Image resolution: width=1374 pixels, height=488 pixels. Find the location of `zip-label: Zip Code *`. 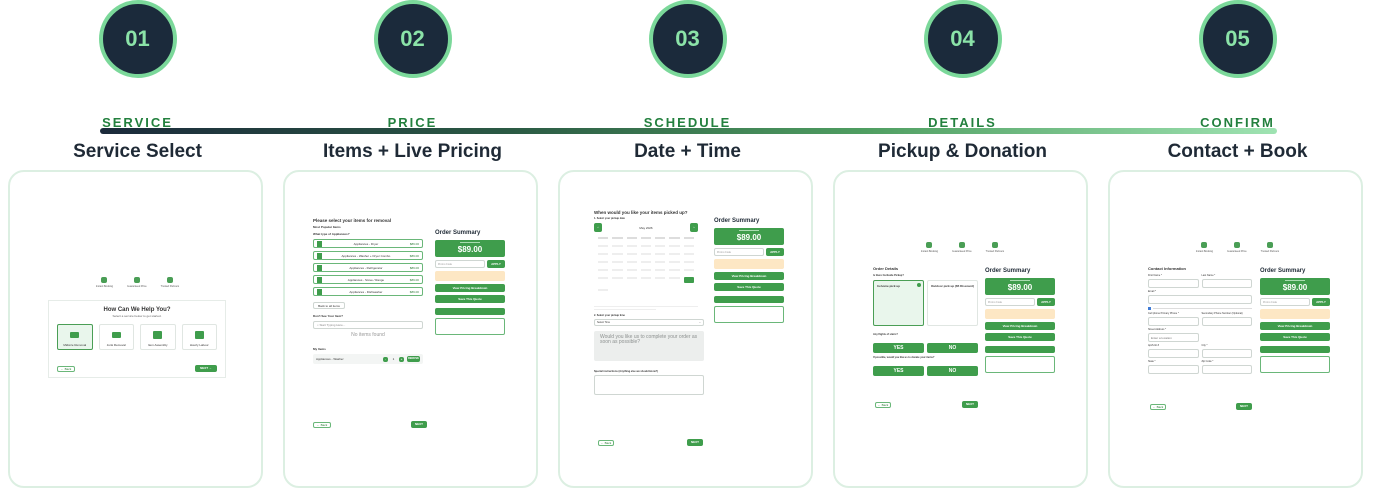

zip-label: Zip Code * is located at coordinates (1207, 361).